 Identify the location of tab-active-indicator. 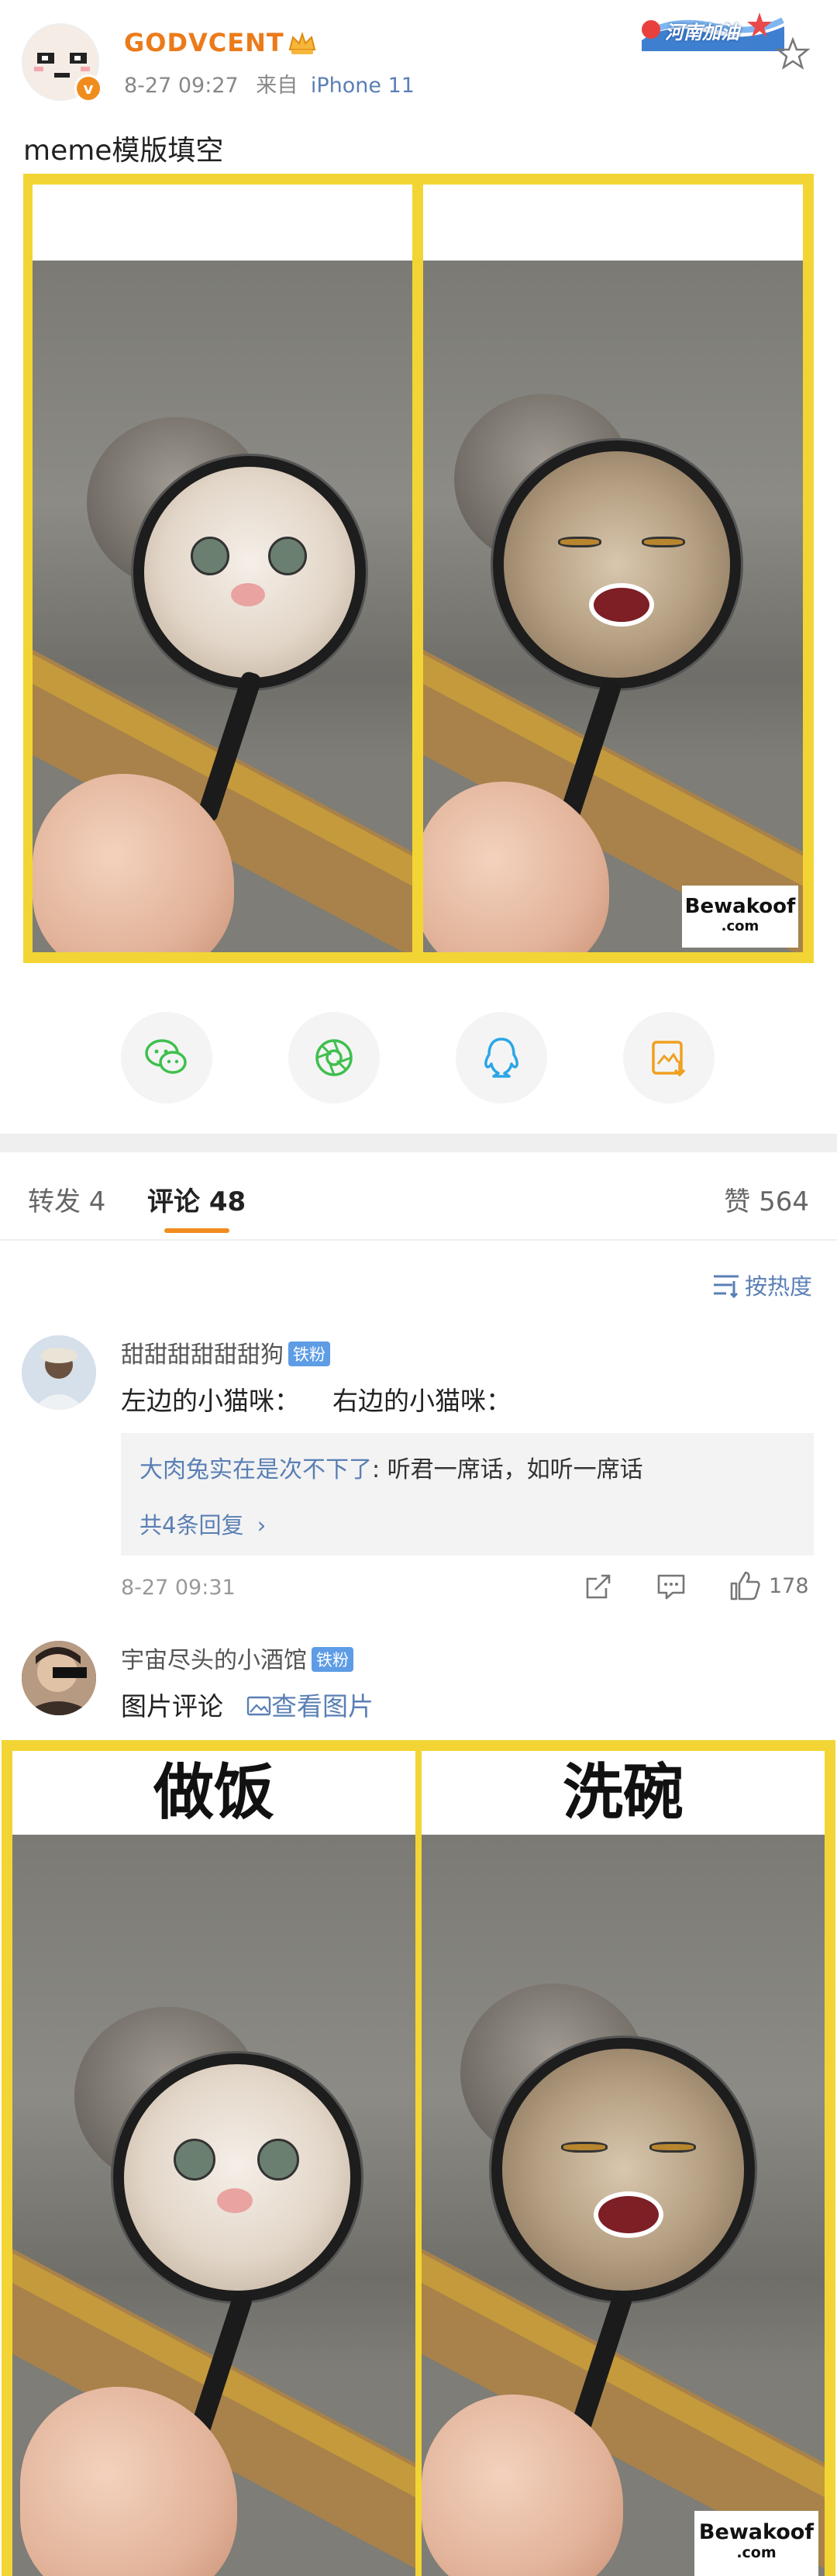
(196, 1230).